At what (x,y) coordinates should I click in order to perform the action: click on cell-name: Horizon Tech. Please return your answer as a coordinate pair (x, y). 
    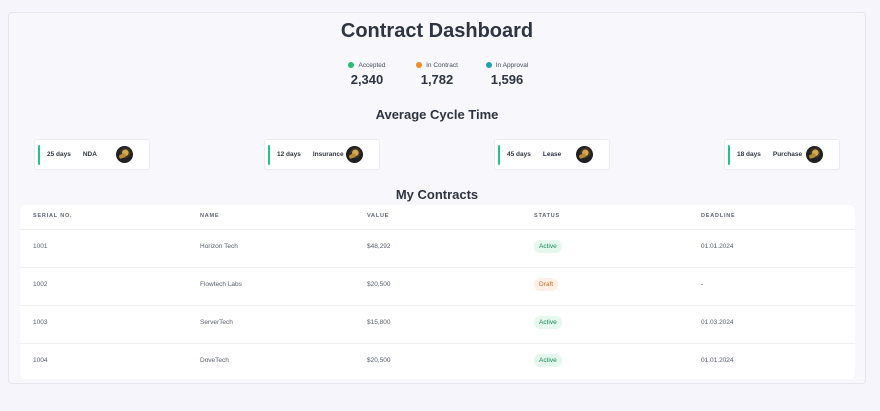
    Looking at the image, I should click on (219, 246).